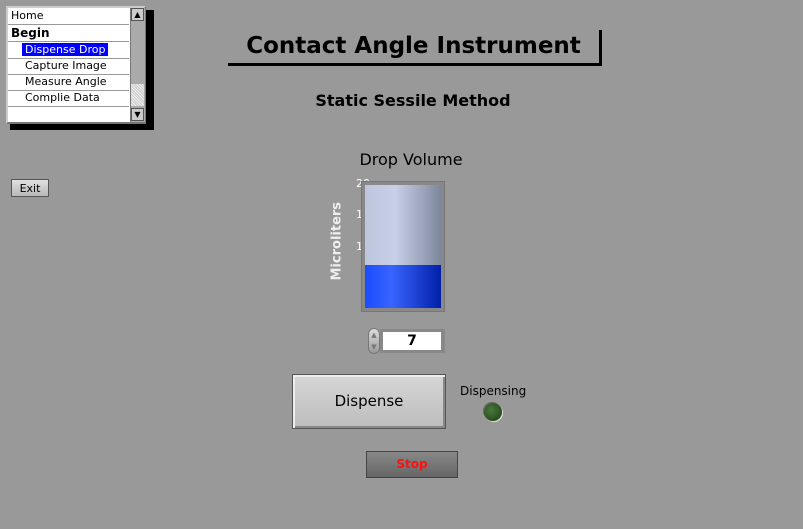  I want to click on list-item-begin: Begin, so click(68, 33).